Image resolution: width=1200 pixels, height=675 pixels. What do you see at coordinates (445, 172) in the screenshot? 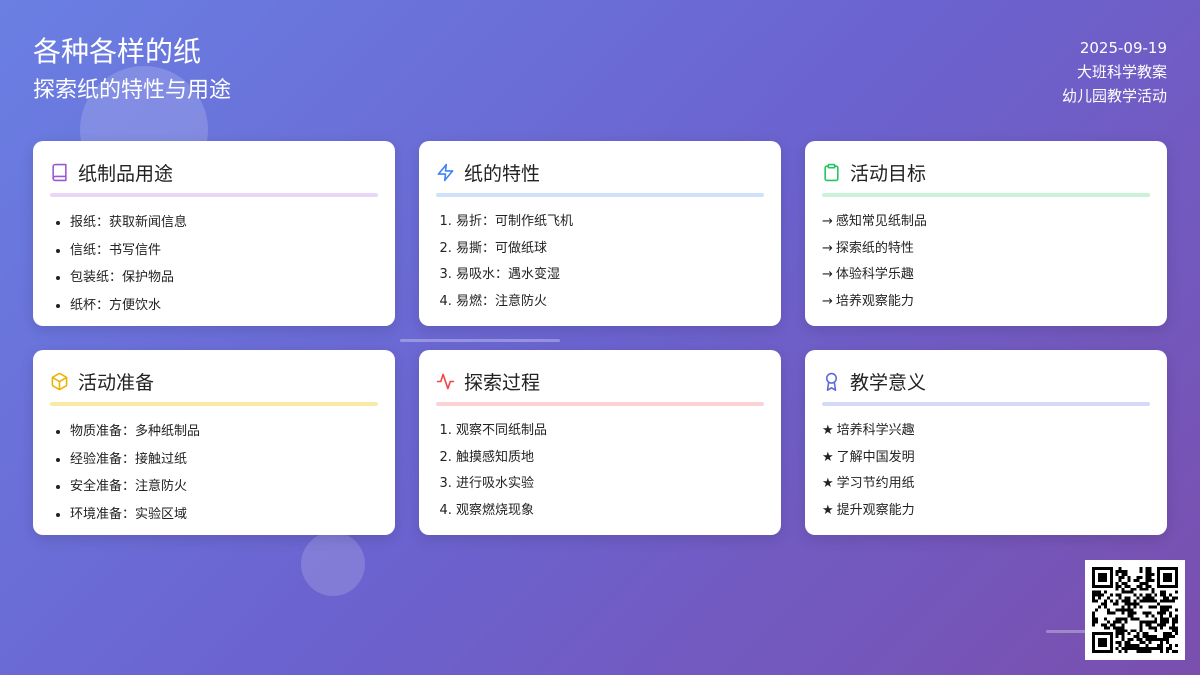
I see `lightning-icon` at bounding box center [445, 172].